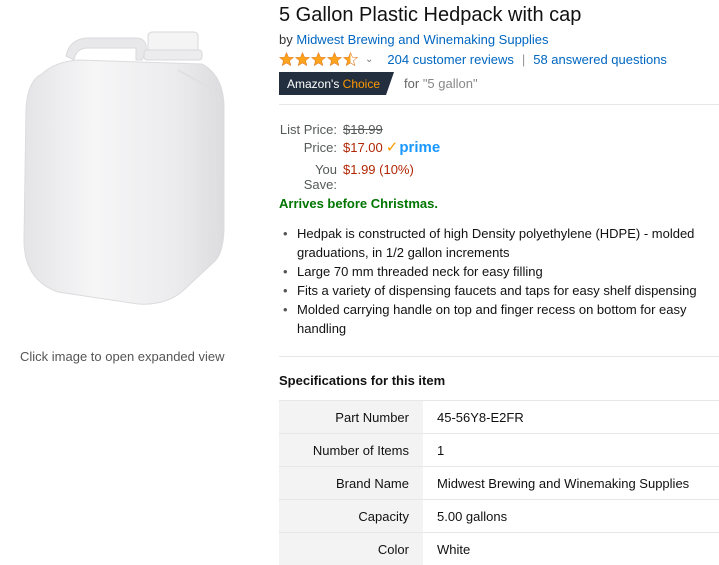  I want to click on chevron-down-icon: ⌄, so click(369, 59).